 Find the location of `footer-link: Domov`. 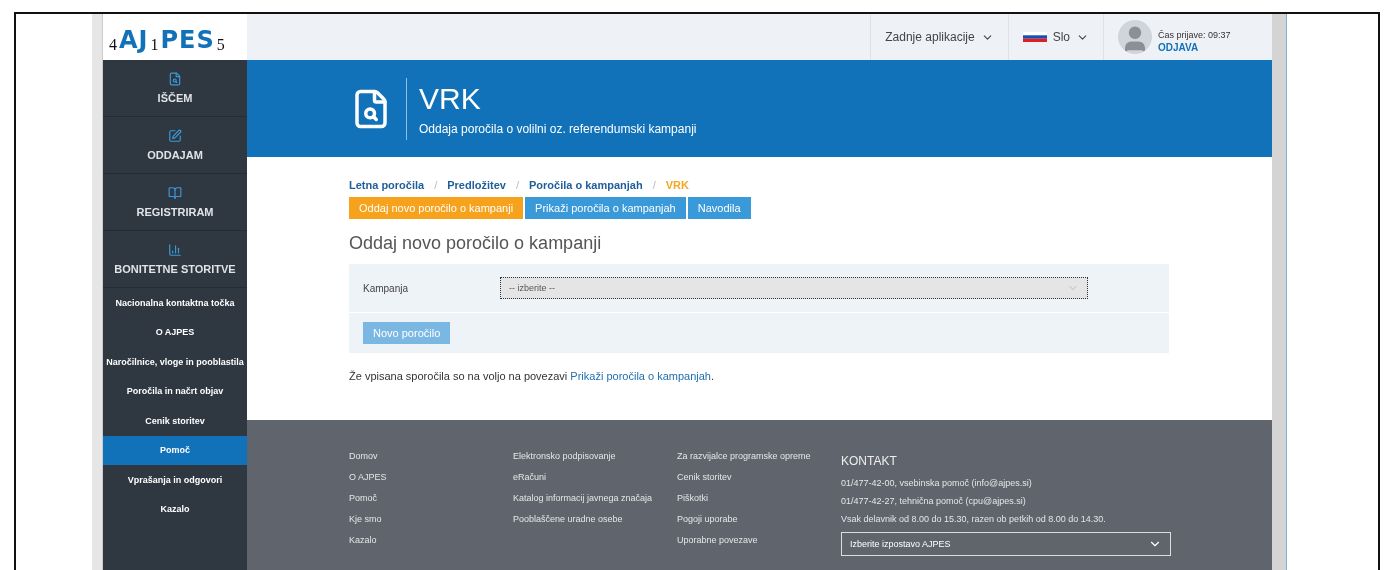

footer-link: Domov is located at coordinates (431, 456).